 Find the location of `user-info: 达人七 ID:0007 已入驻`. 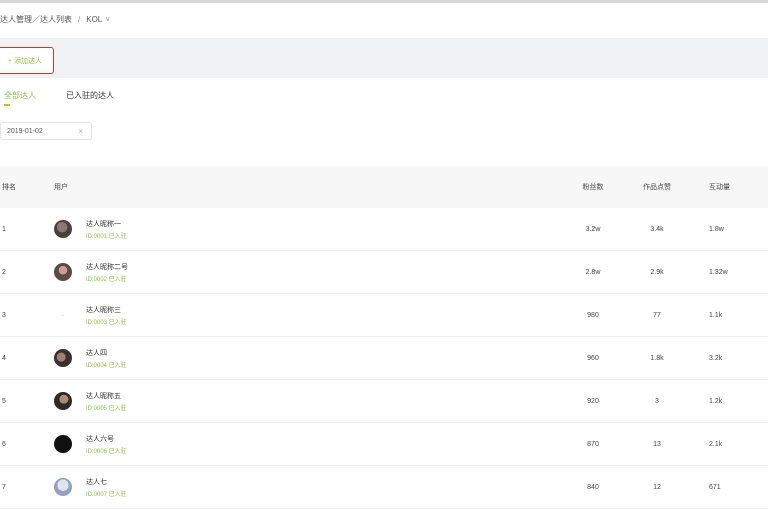

user-info: 达人七 ID:0007 已入驻 is located at coordinates (306, 487).